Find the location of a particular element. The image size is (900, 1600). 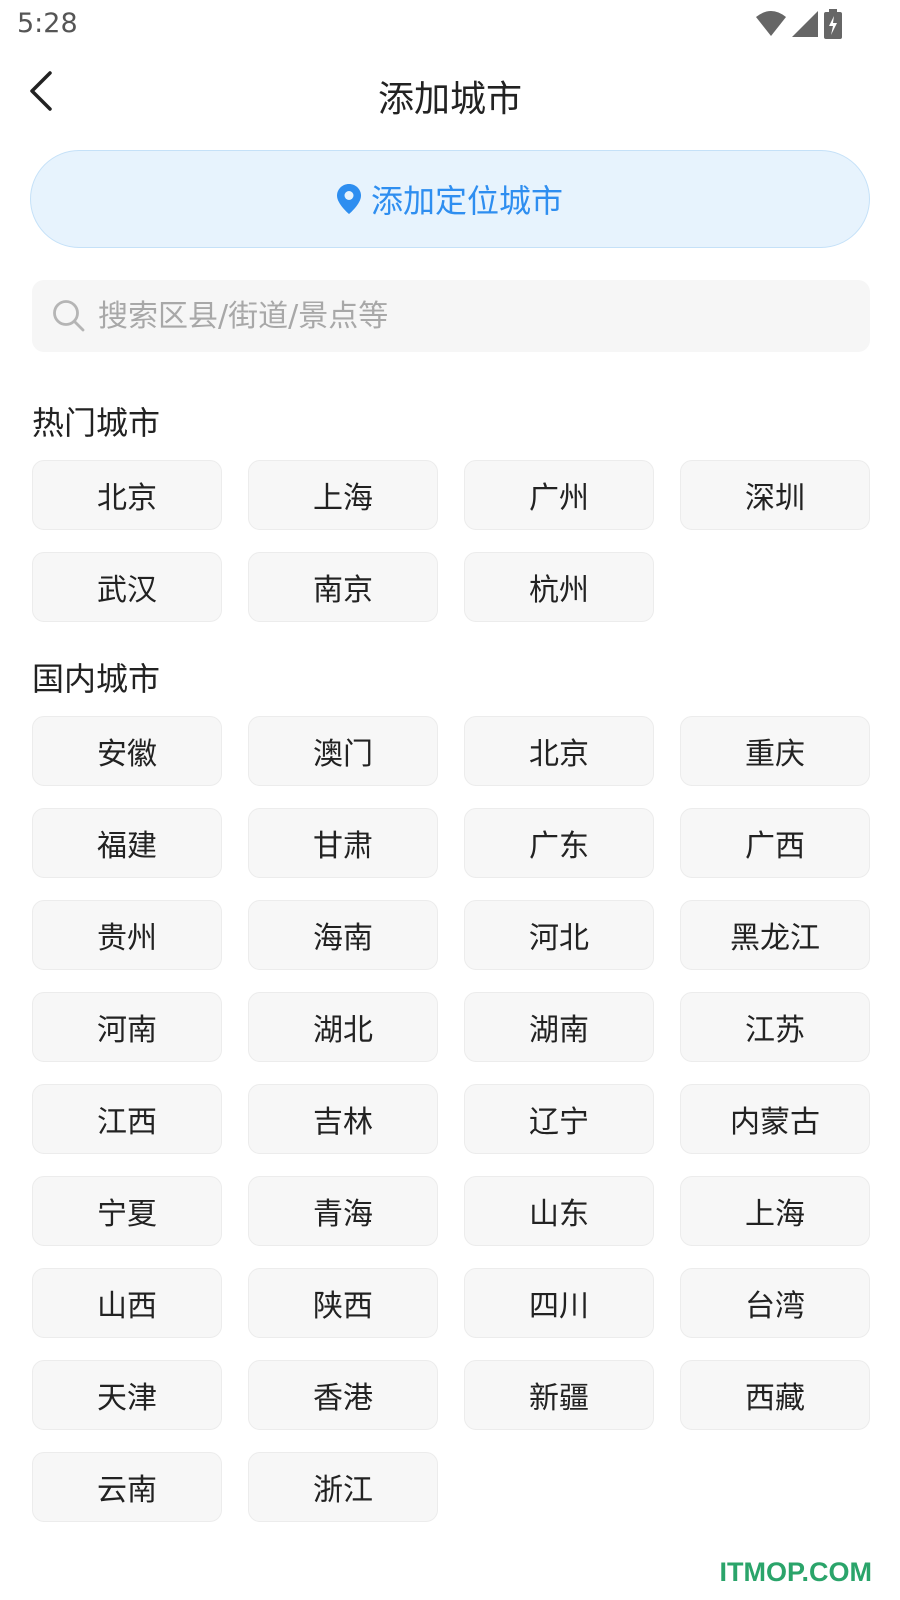

city-chip: 内蒙古 is located at coordinates (775, 1119).